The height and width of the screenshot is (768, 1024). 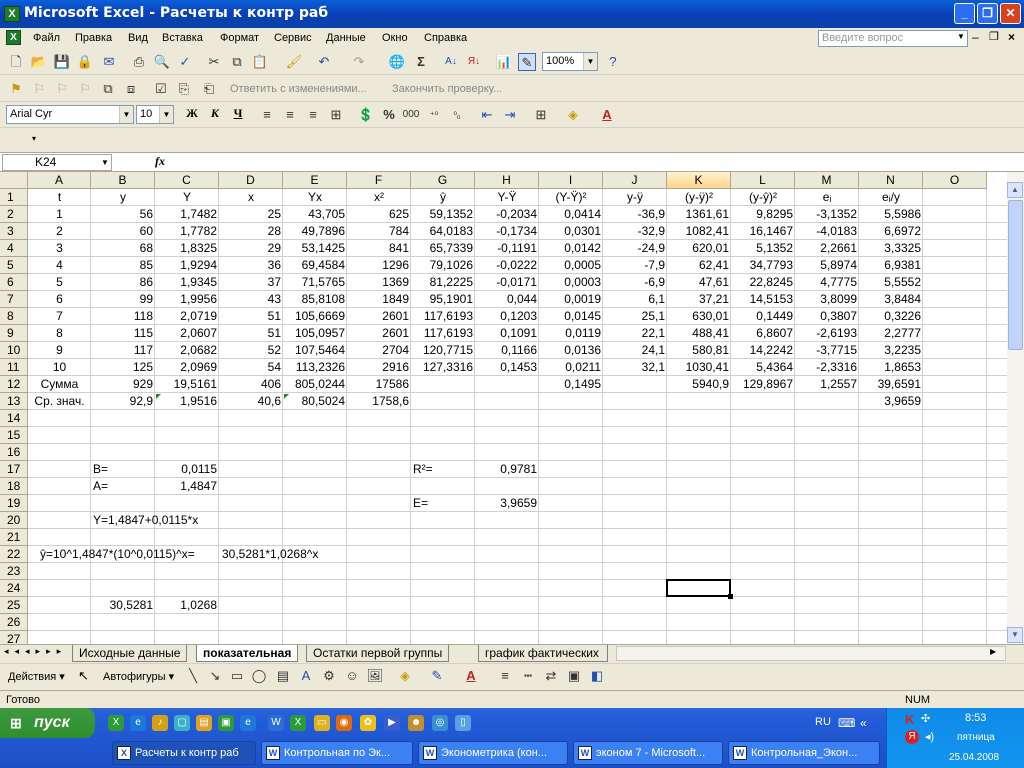 What do you see at coordinates (961, 36) in the screenshot?
I see `ask-dropdown-icon: ▼` at bounding box center [961, 36].